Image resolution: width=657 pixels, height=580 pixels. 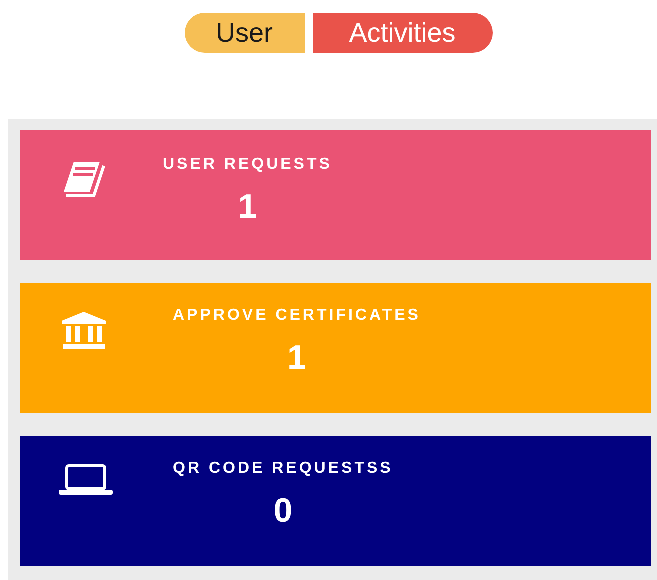 What do you see at coordinates (244, 33) in the screenshot?
I see `toggle-button: User` at bounding box center [244, 33].